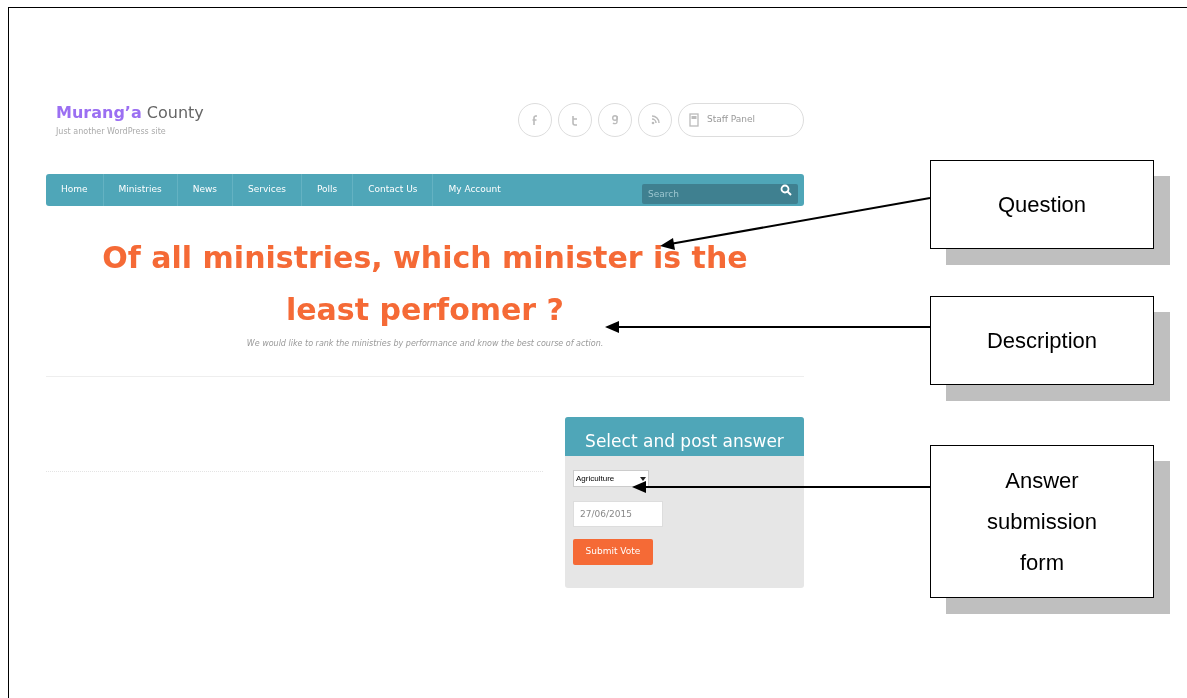 This screenshot has width=1187, height=698. What do you see at coordinates (204, 190) in the screenshot?
I see `nav-link: News` at bounding box center [204, 190].